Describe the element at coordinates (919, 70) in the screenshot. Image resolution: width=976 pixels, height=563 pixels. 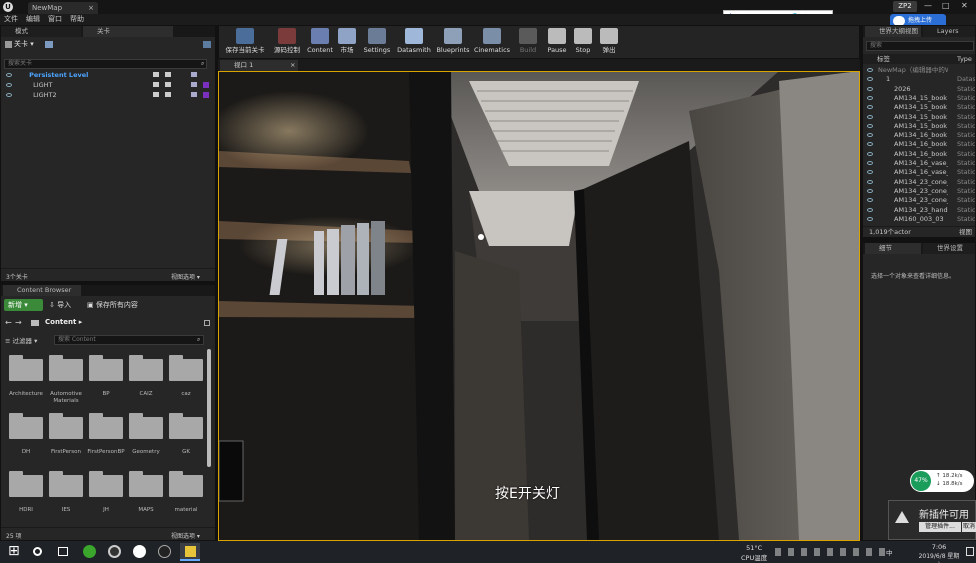
I see `outliner-row: NewMap（编辑器中的World）` at that location.